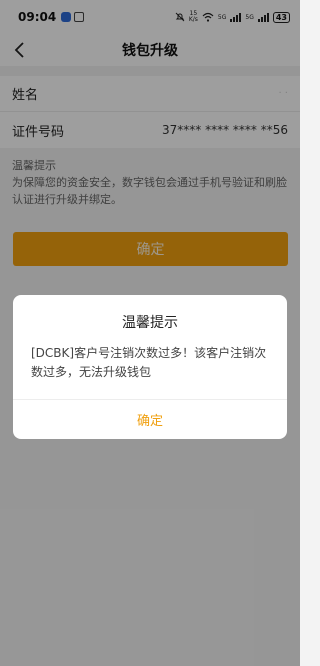 The height and width of the screenshot is (666, 320). What do you see at coordinates (150, 419) in the screenshot?
I see `dialog-confirm-button: 确定` at bounding box center [150, 419].